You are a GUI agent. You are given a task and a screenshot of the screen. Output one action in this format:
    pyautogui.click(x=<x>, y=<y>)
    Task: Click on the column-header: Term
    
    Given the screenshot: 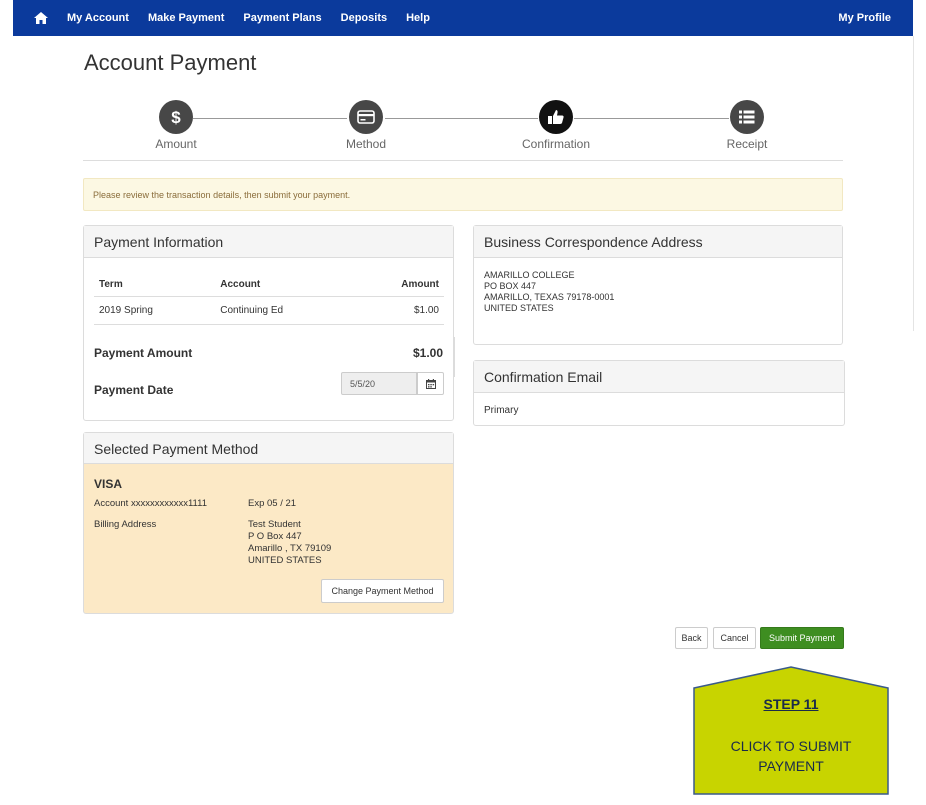 What is the action you would take?
    pyautogui.click(x=155, y=286)
    